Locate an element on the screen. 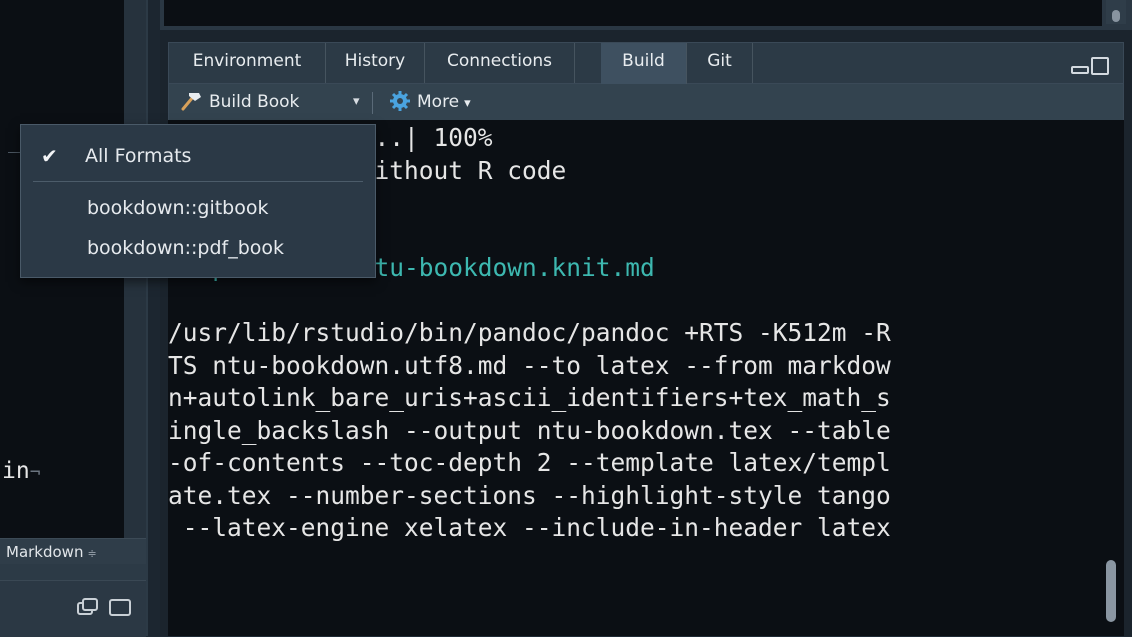 The height and width of the screenshot is (637, 1132). build-book-label: Build Book is located at coordinates (254, 102).